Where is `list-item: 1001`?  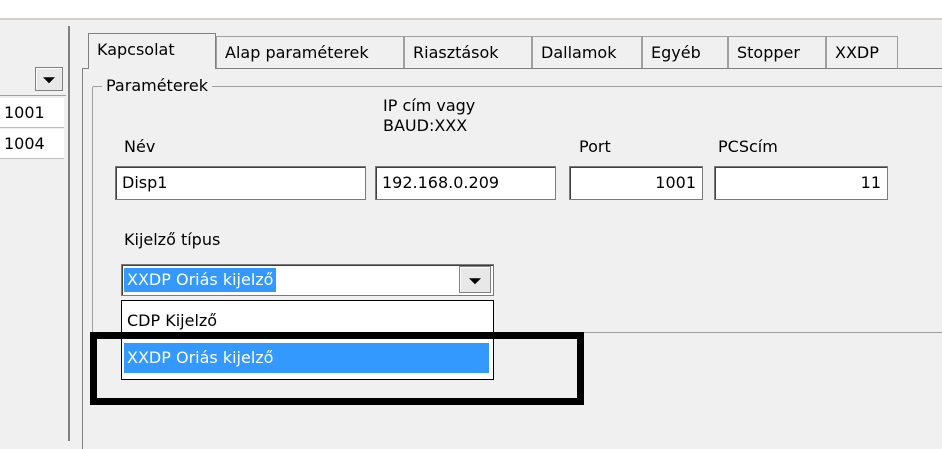
list-item: 1001 is located at coordinates (32, 113).